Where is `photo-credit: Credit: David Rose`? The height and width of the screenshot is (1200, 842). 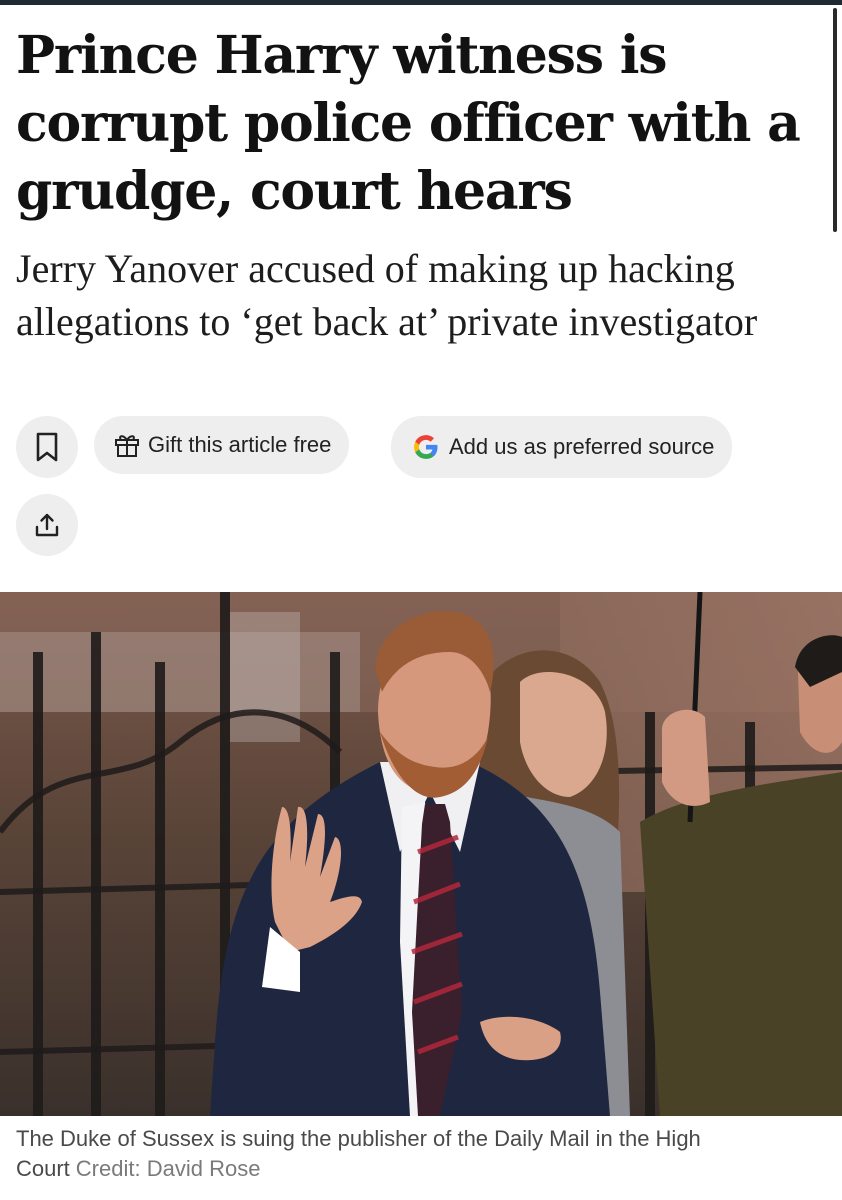 photo-credit: Credit: David Rose is located at coordinates (168, 1168).